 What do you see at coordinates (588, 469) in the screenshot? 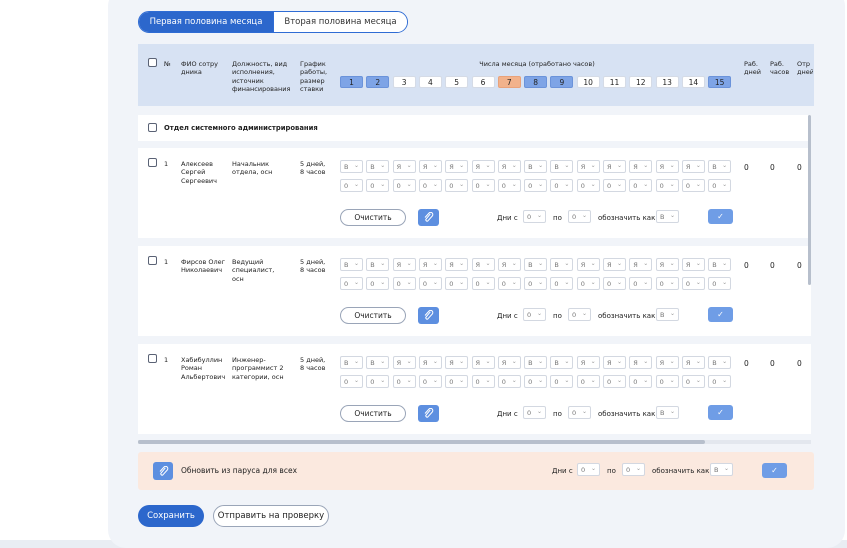
I see `bulk-from-select: 0 ⌄` at bounding box center [588, 469].